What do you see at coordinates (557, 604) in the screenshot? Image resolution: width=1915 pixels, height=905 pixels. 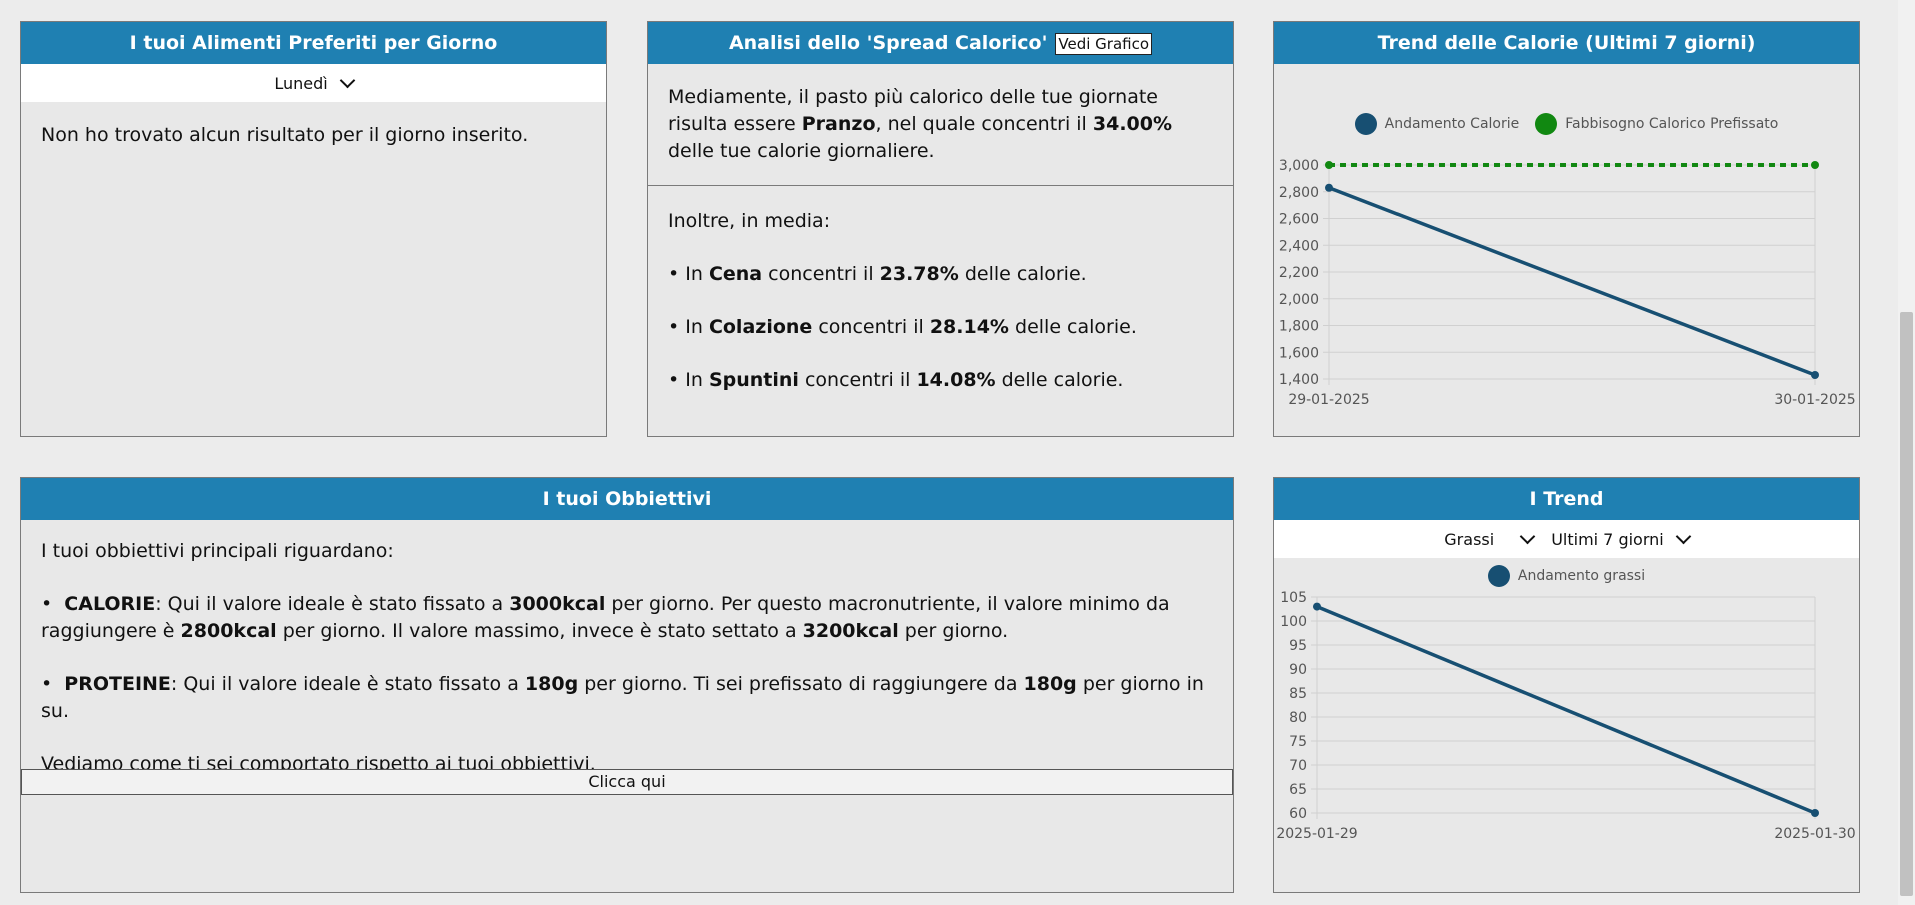 I see `goal-calories-ideal: 3000kcal` at bounding box center [557, 604].